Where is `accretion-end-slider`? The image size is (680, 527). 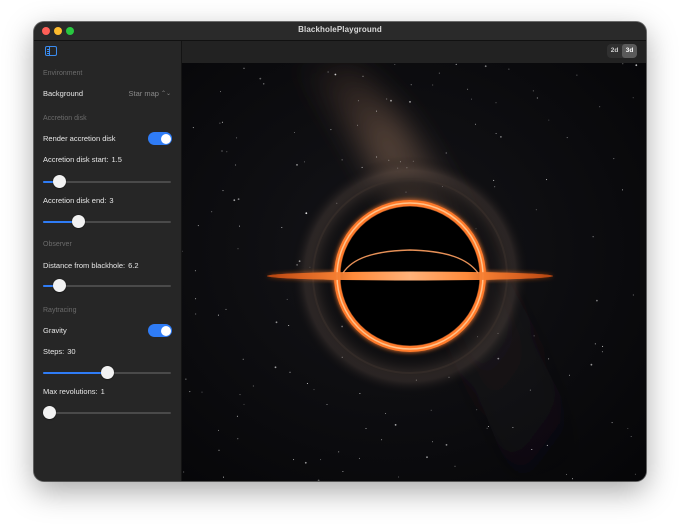
accretion-end-slider is located at coordinates (107, 221).